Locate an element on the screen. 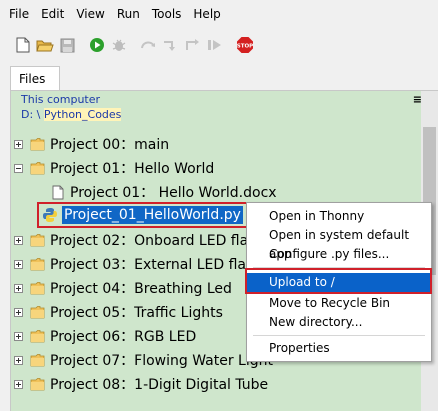 The image size is (438, 411). resume-button is located at coordinates (215, 45).